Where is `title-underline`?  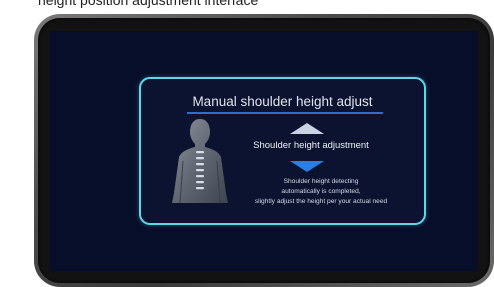
title-underline is located at coordinates (285, 113).